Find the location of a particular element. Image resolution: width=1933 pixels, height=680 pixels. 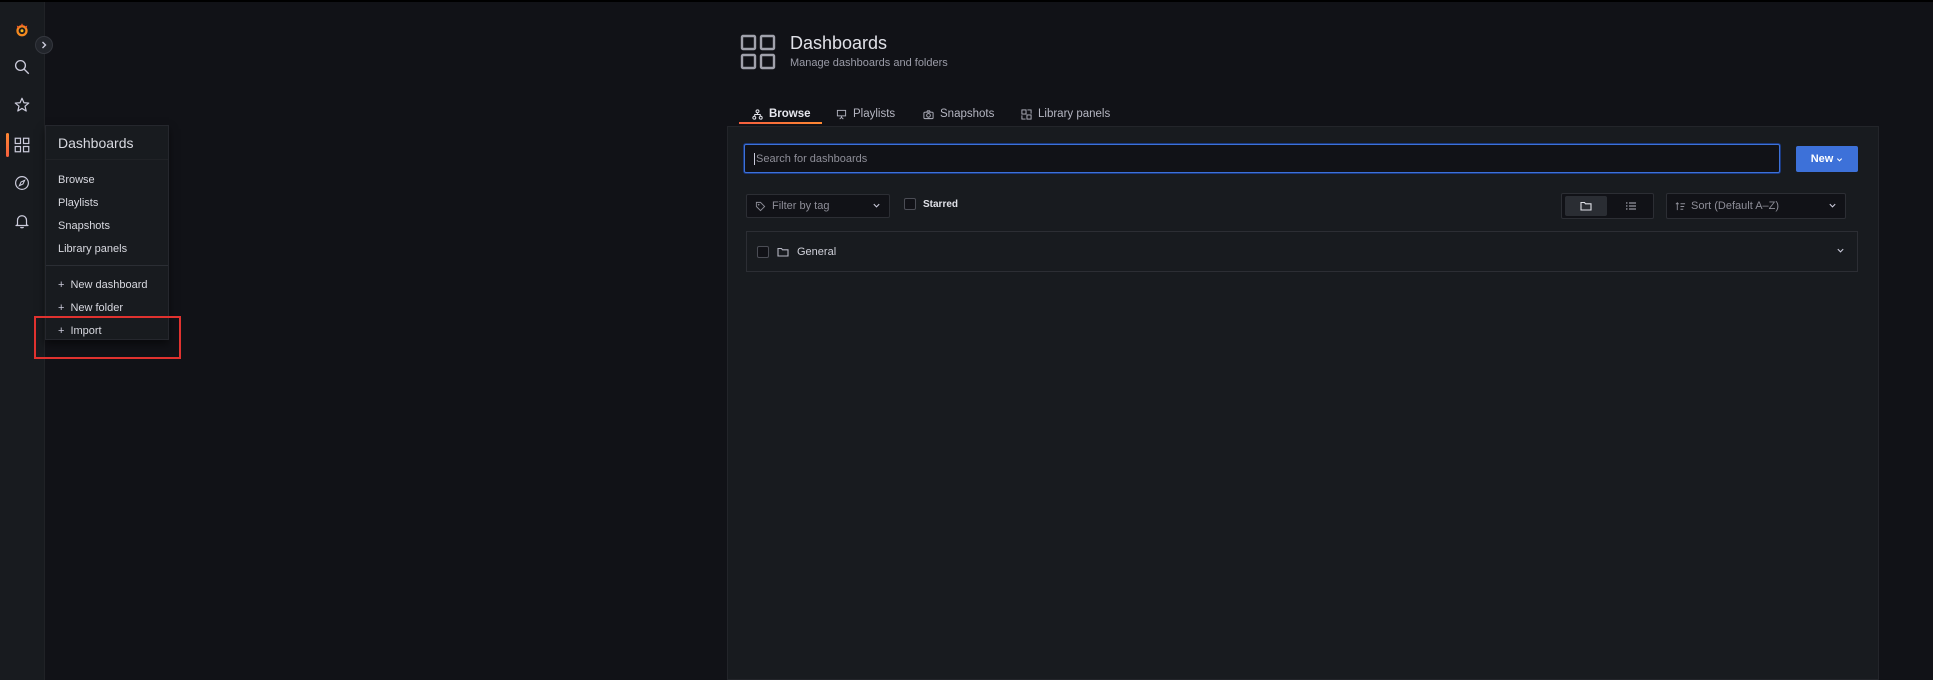

folder-view-button is located at coordinates (1586, 206).